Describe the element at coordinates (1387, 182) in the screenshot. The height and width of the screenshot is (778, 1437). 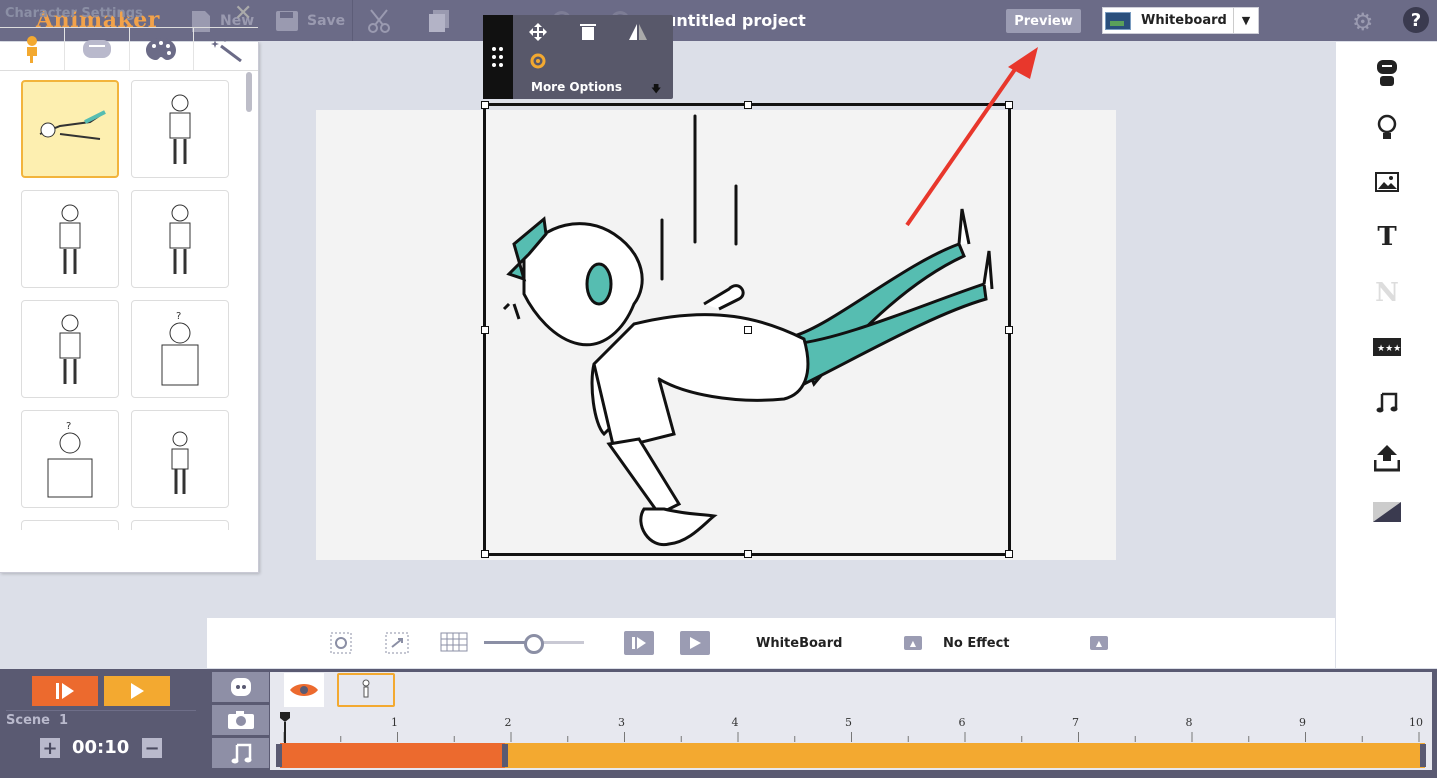
I see `image-icon` at that location.